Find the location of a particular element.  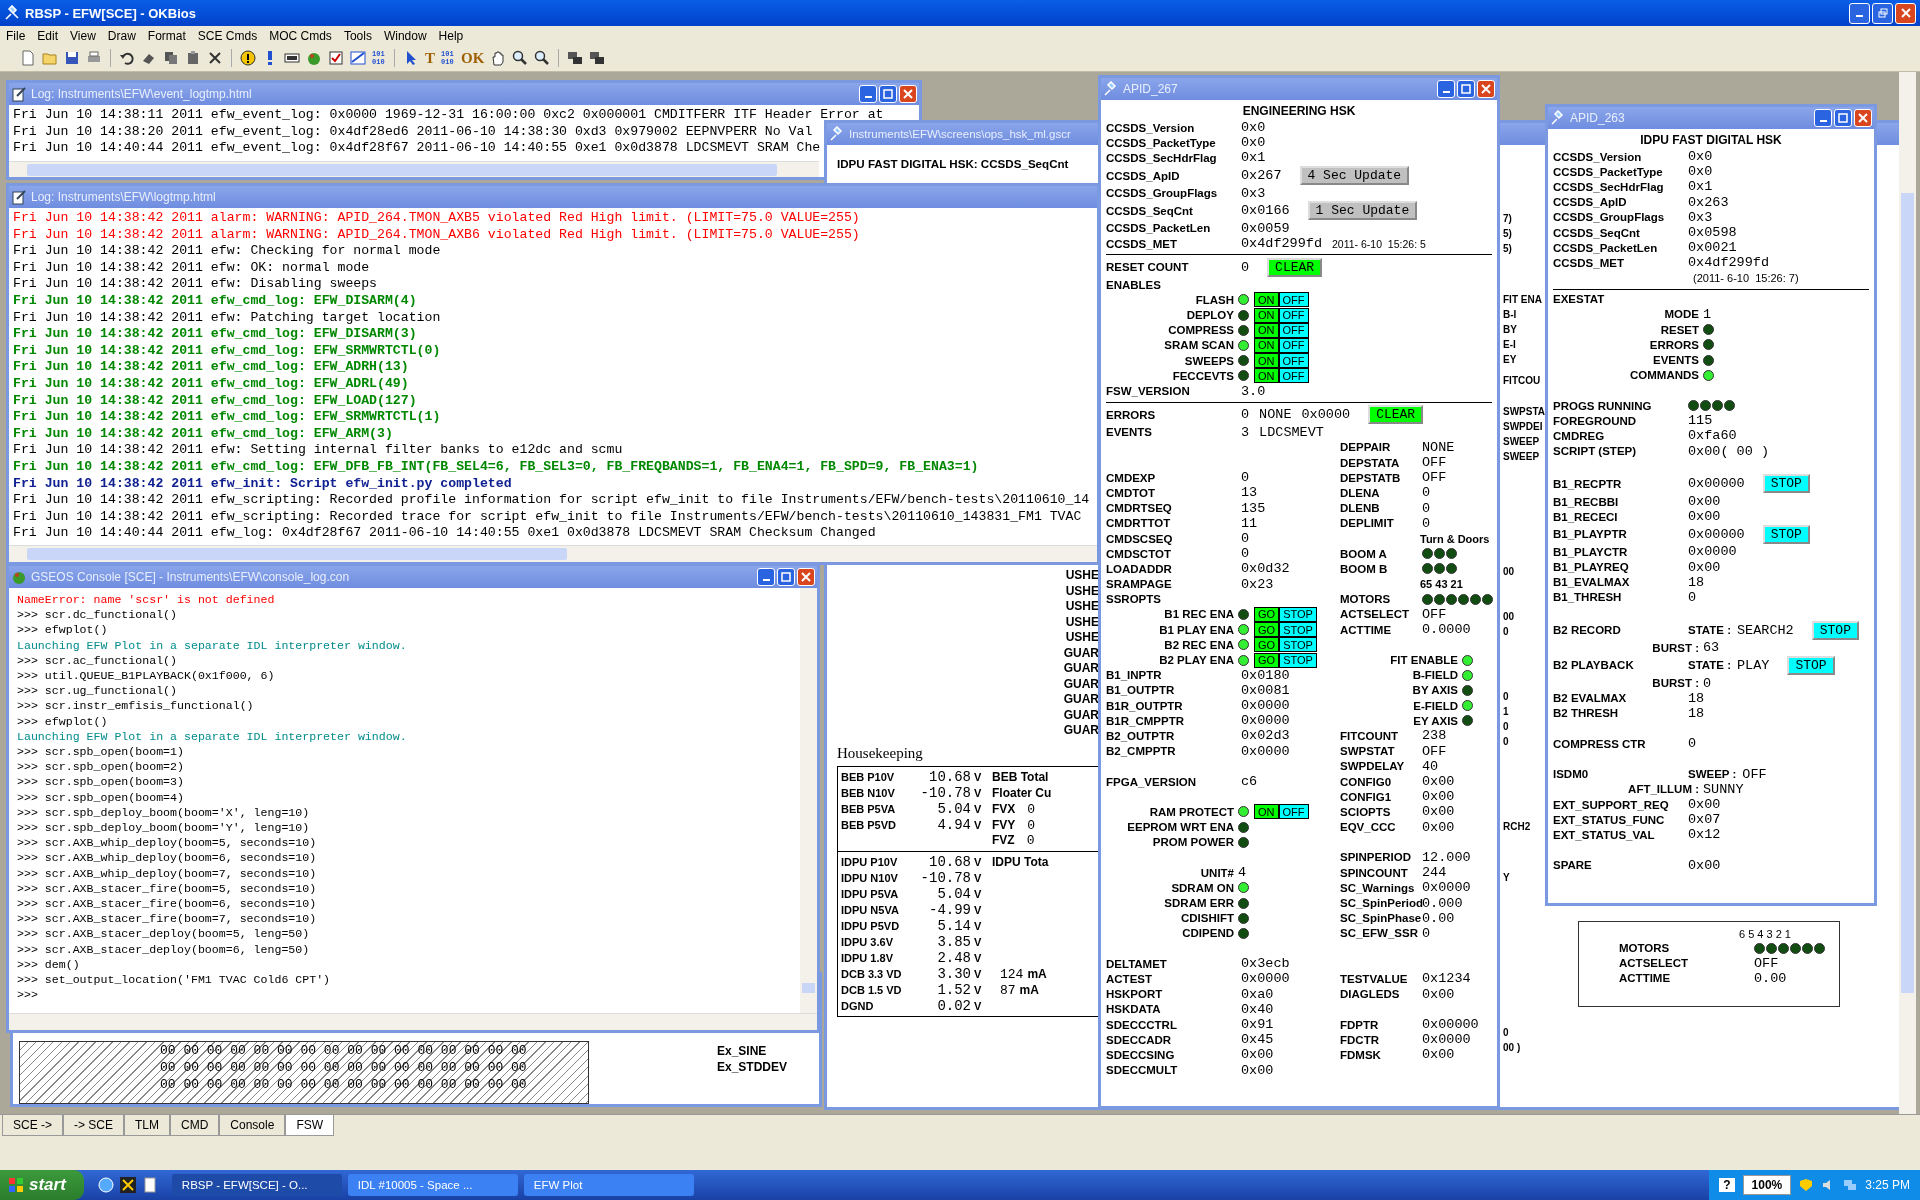

list-item: Ex_STDDEV is located at coordinates (752, 1067).